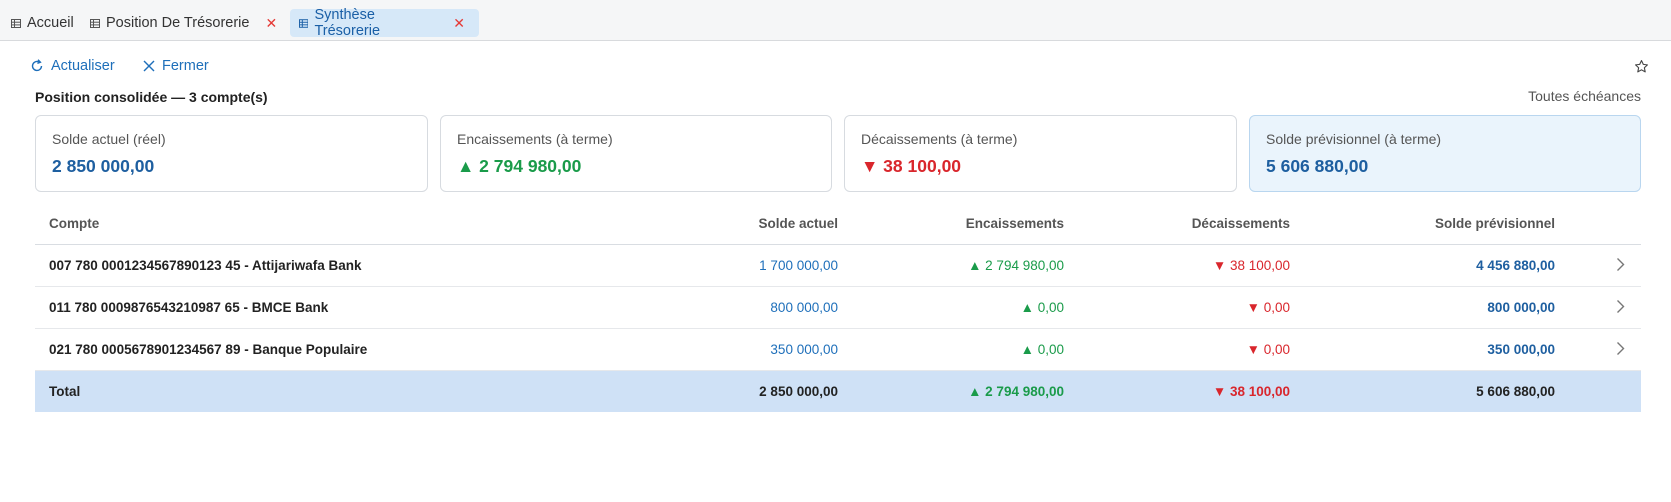 The width and height of the screenshot is (1671, 502). I want to click on tab-synthese-tresorerie: Synthèse Trésorerie ✕, so click(384, 23).